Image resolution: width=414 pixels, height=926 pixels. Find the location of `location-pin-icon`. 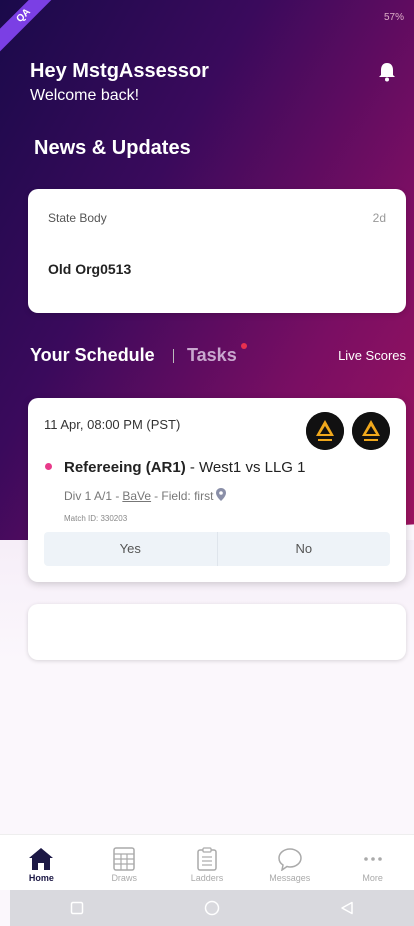

location-pin-icon is located at coordinates (221, 496).